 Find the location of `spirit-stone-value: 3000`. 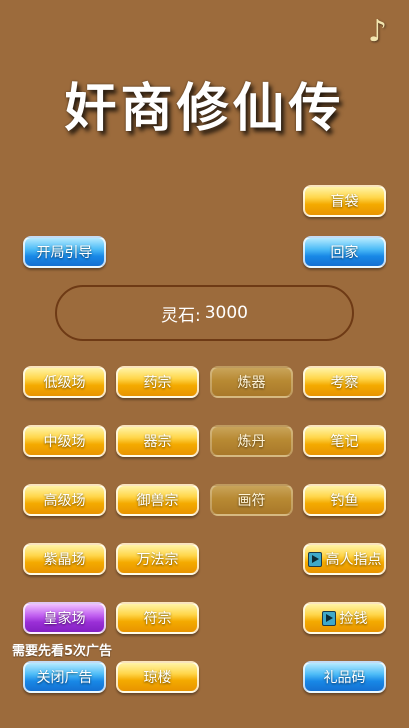

spirit-stone-value: 3000 is located at coordinates (226, 313).